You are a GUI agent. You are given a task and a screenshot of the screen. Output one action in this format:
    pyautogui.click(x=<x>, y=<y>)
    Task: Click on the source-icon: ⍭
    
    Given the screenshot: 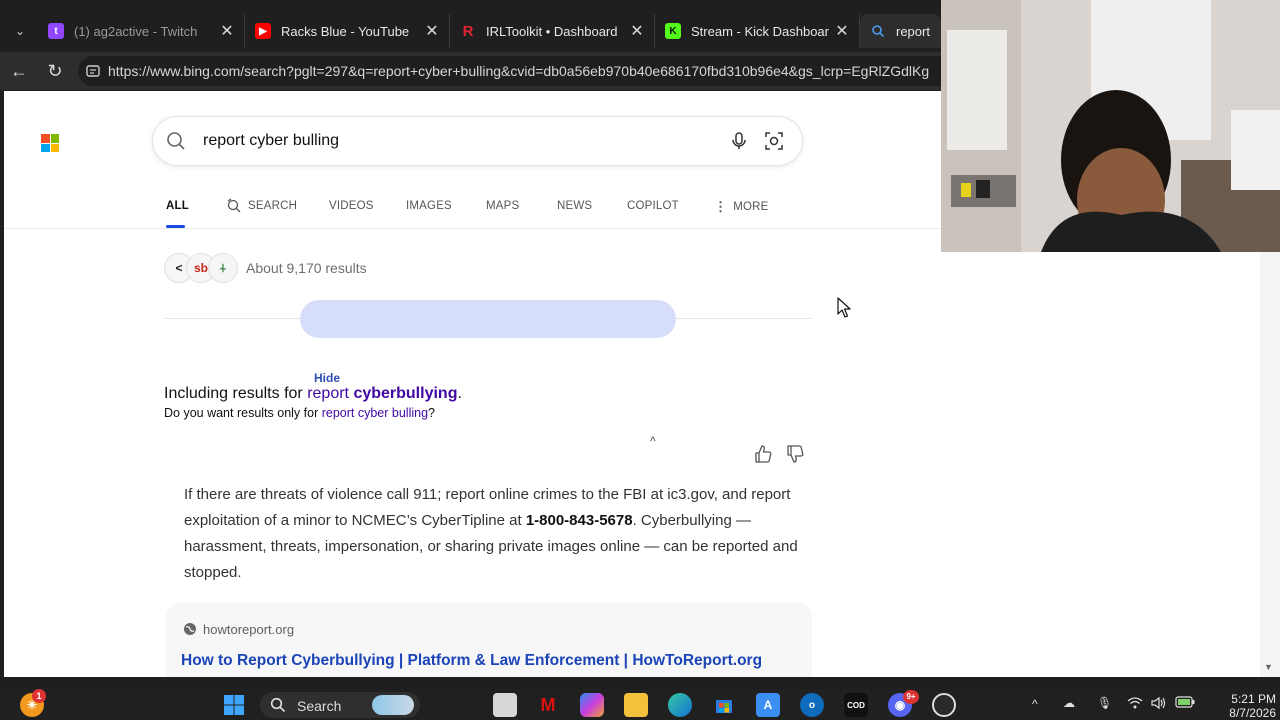 What is the action you would take?
    pyautogui.click(x=223, y=268)
    